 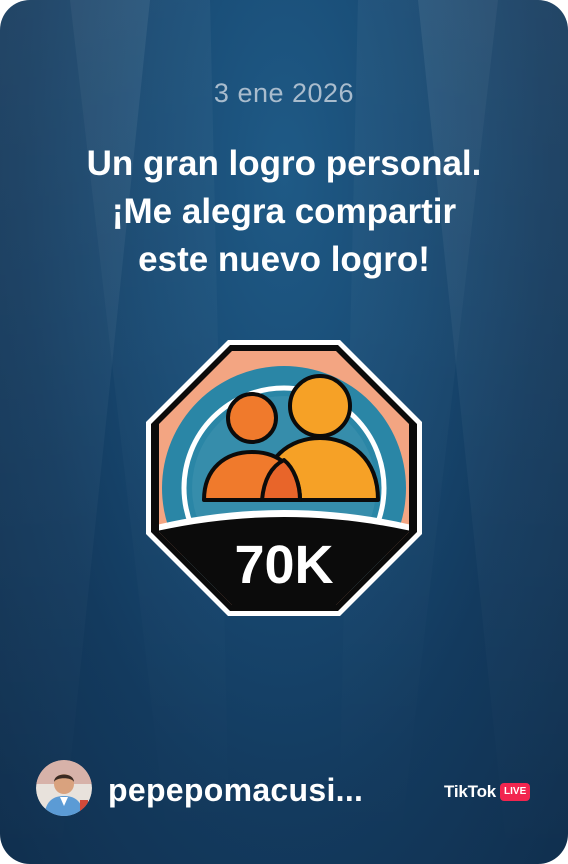 What do you see at coordinates (283, 565) in the screenshot?
I see `milestone-label: 70K` at bounding box center [283, 565].